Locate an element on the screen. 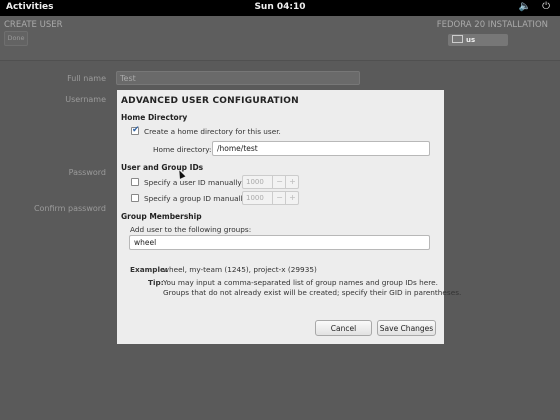 The height and width of the screenshot is (420, 560). top-bar: Activities Sun 04:10 🔈 ⏻ is located at coordinates (280, 8).